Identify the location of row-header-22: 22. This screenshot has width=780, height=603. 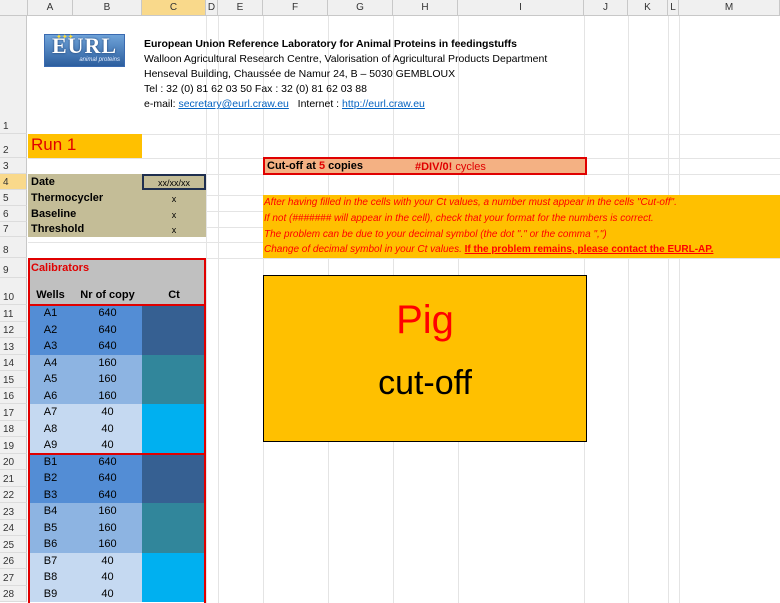
(13, 495).